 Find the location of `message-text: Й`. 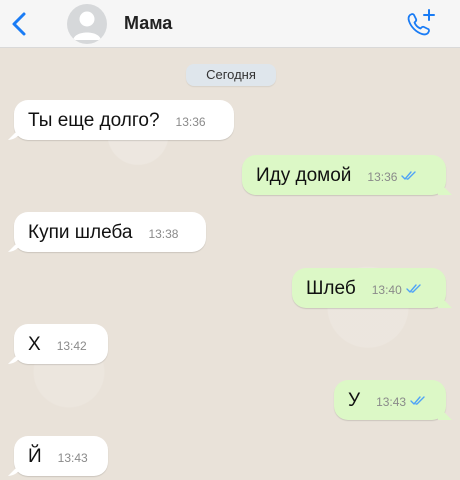

message-text: Й is located at coordinates (35, 456).